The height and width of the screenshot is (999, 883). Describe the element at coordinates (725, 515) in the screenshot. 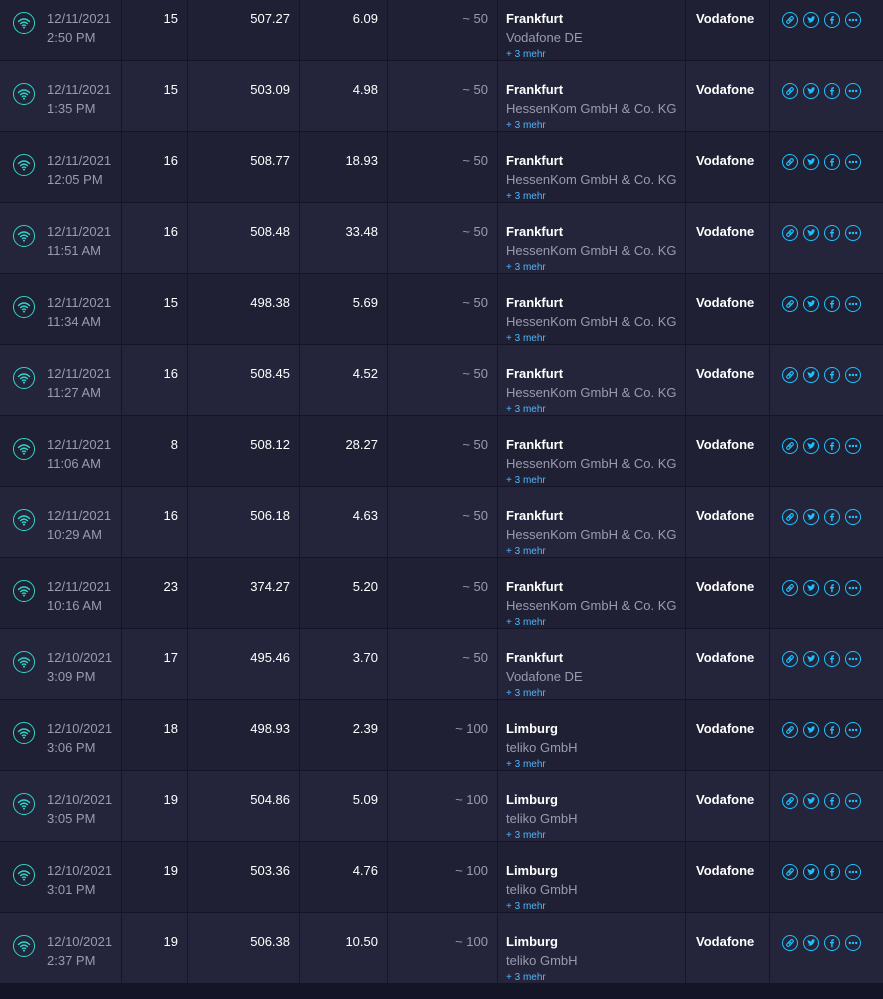

I see `isp-name: Vodafone` at that location.